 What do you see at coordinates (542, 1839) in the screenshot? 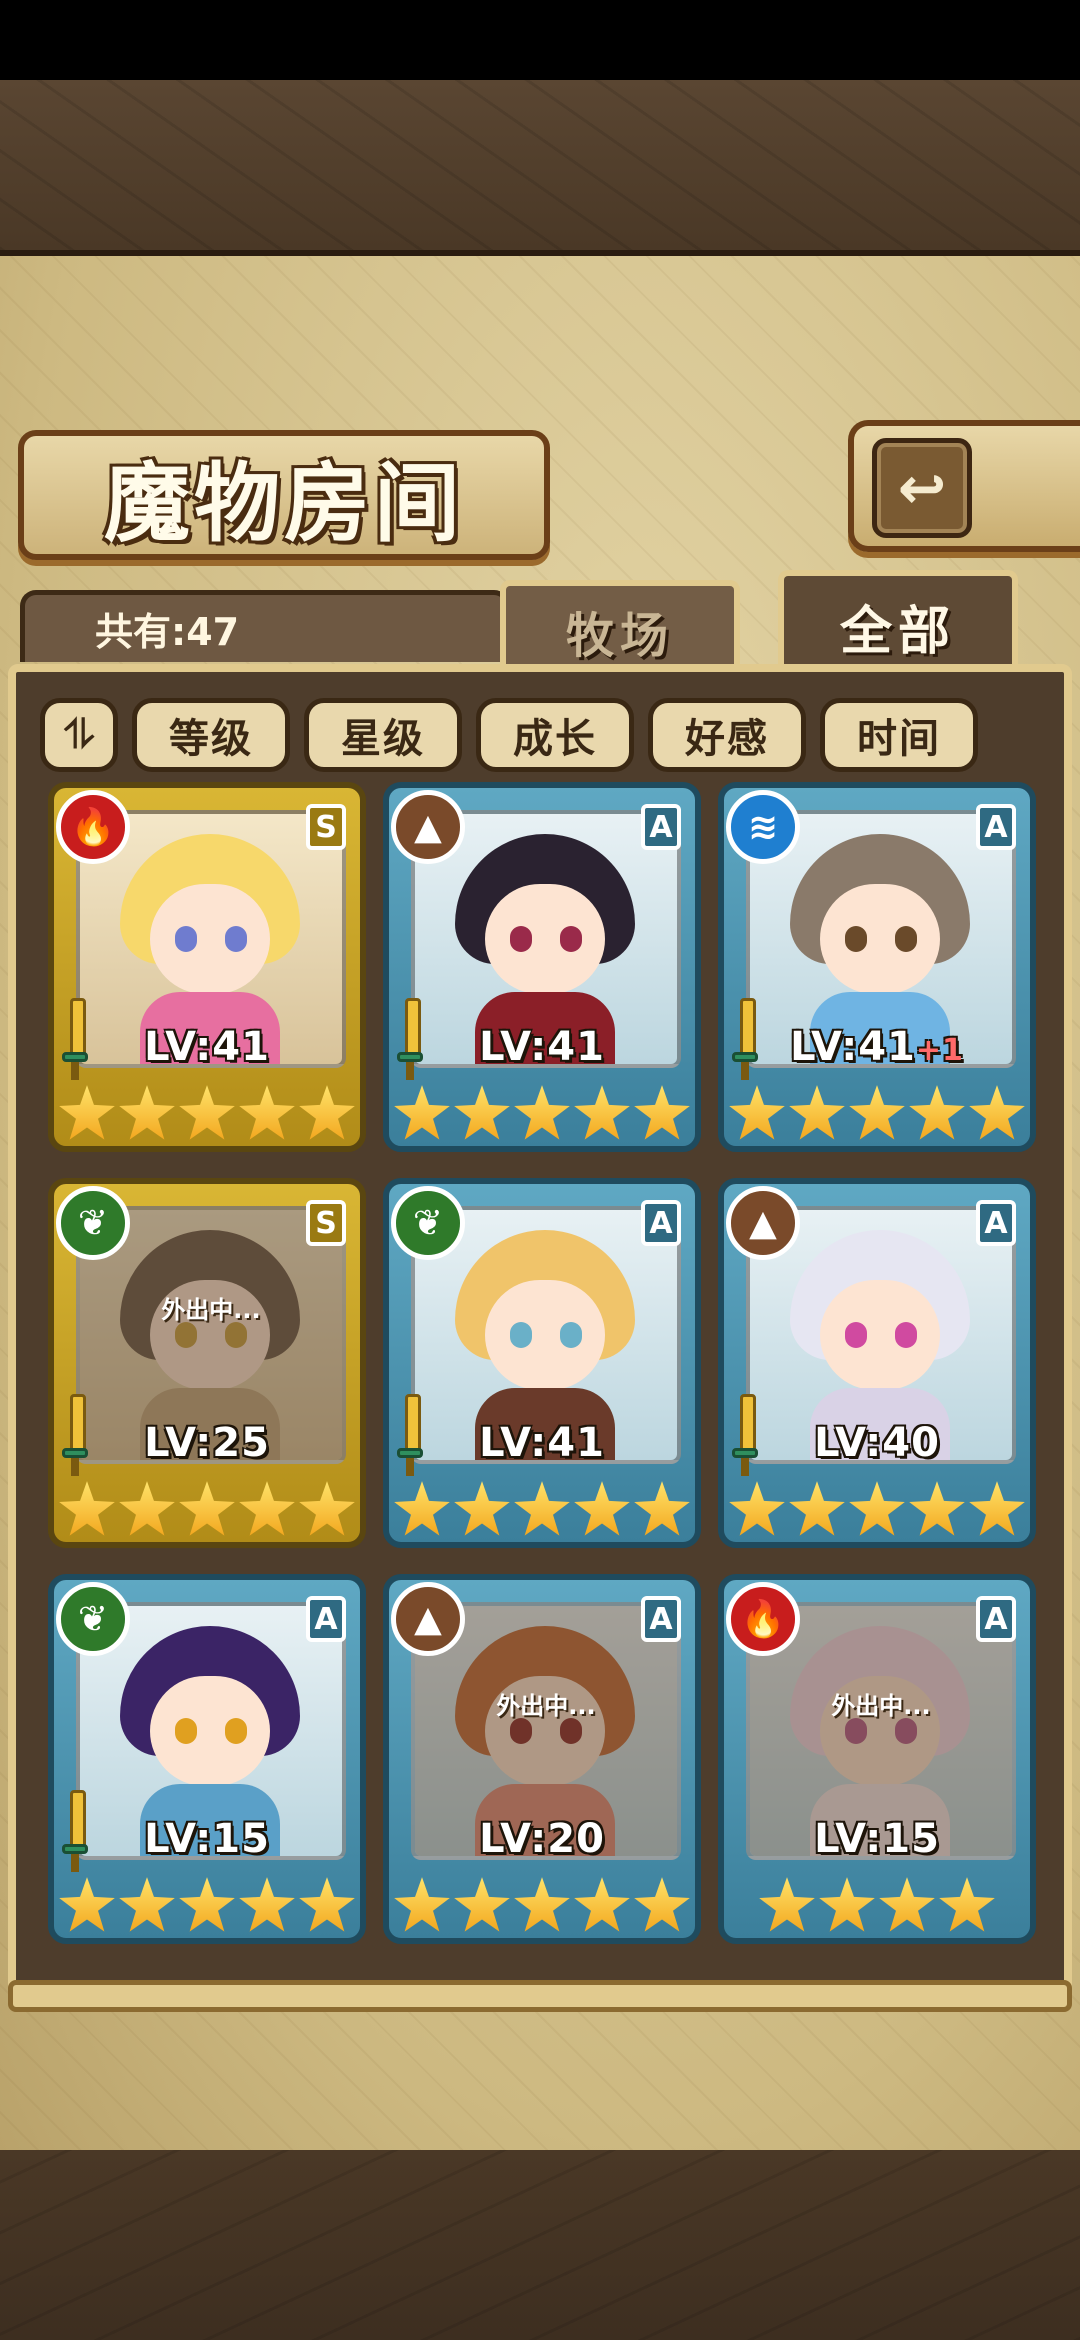
I see `monster-level: LV:20` at bounding box center [542, 1839].